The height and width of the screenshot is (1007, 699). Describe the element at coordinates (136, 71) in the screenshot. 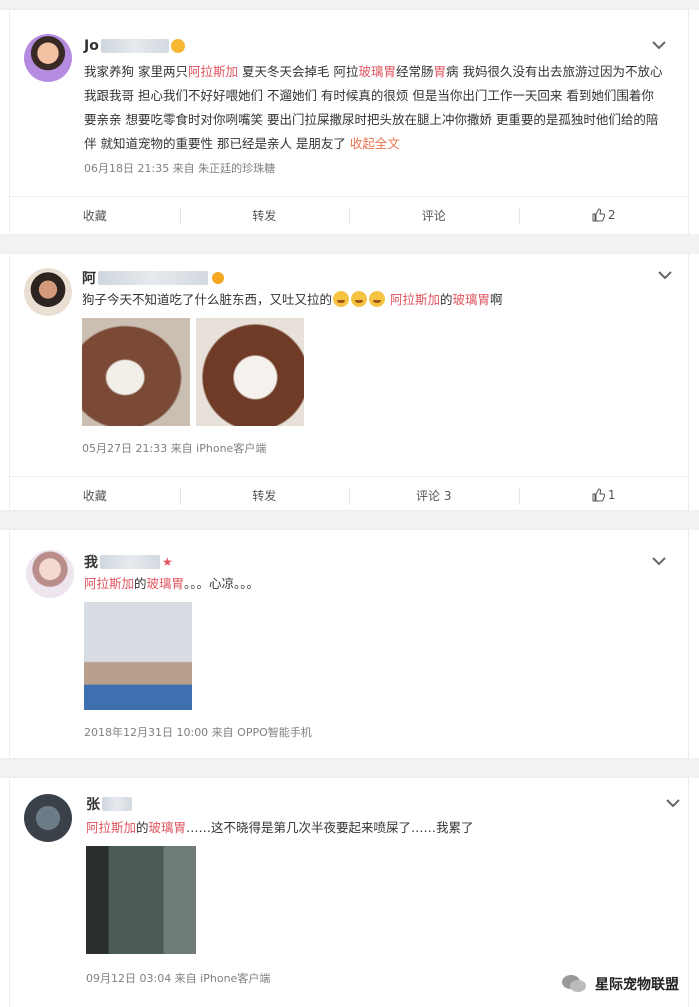

I see `text-segment: 我家养狗 家里两只` at that location.